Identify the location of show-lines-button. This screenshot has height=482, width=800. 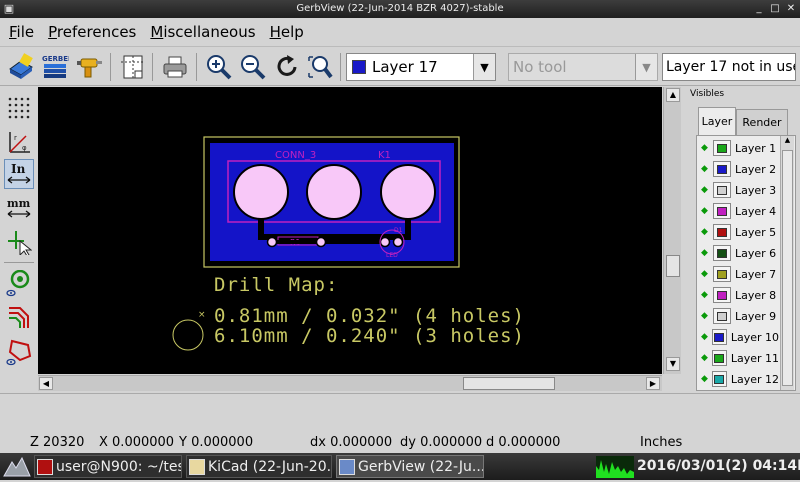
(19, 318).